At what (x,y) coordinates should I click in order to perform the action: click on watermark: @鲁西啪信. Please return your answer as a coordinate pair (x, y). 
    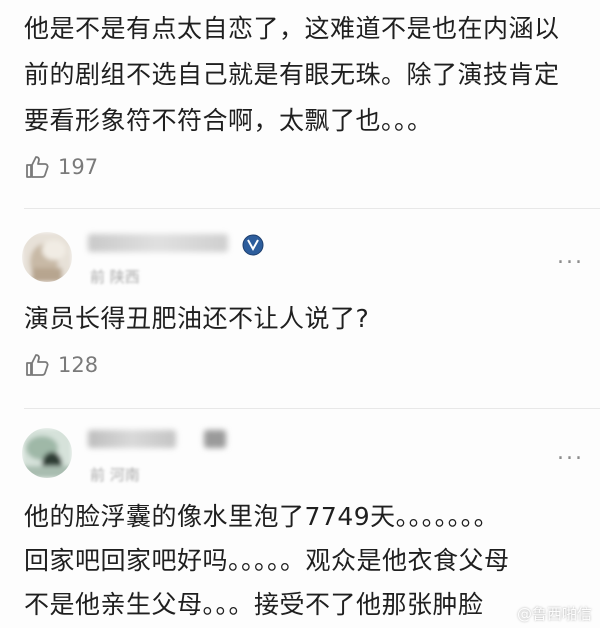
    Looking at the image, I should click on (554, 614).